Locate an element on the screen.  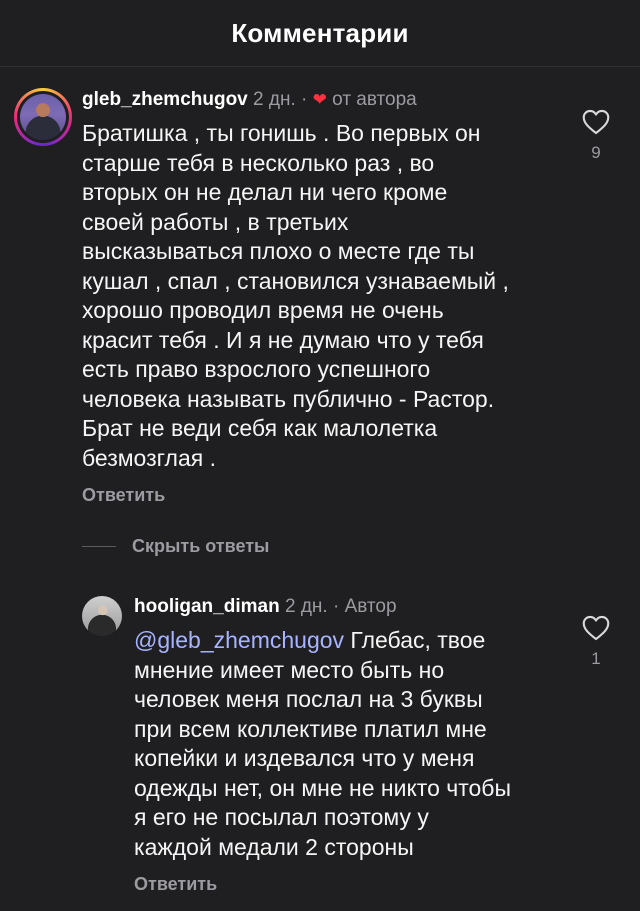
avatar-story-ring is located at coordinates (43, 117).